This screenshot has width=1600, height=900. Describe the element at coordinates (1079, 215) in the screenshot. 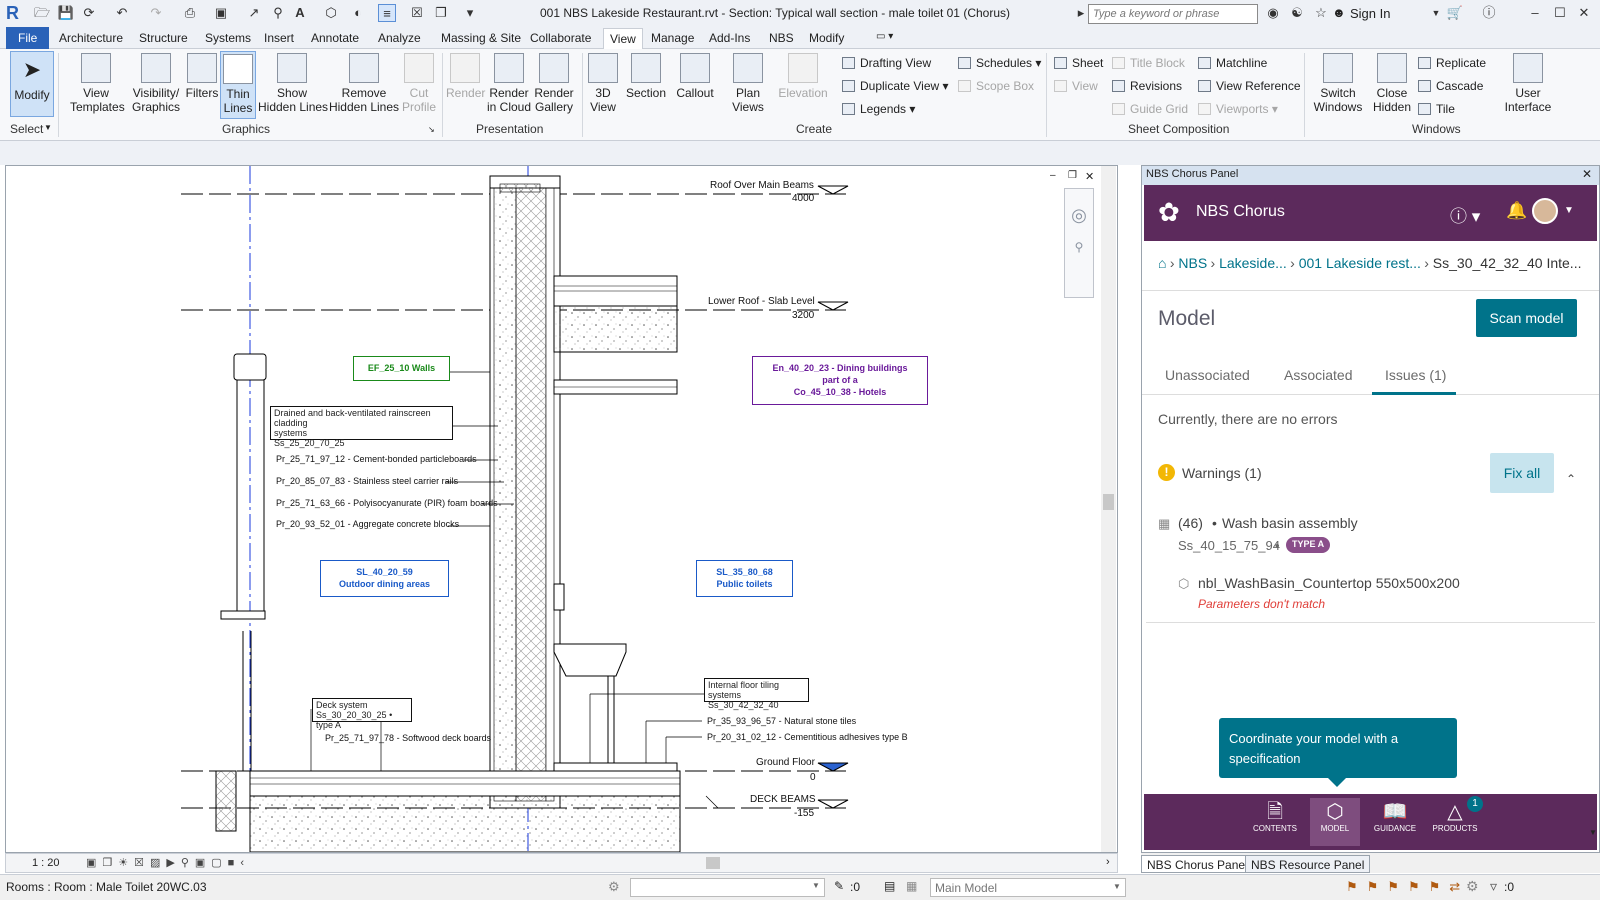

I see `steering-wheel-icon: ◎` at that location.